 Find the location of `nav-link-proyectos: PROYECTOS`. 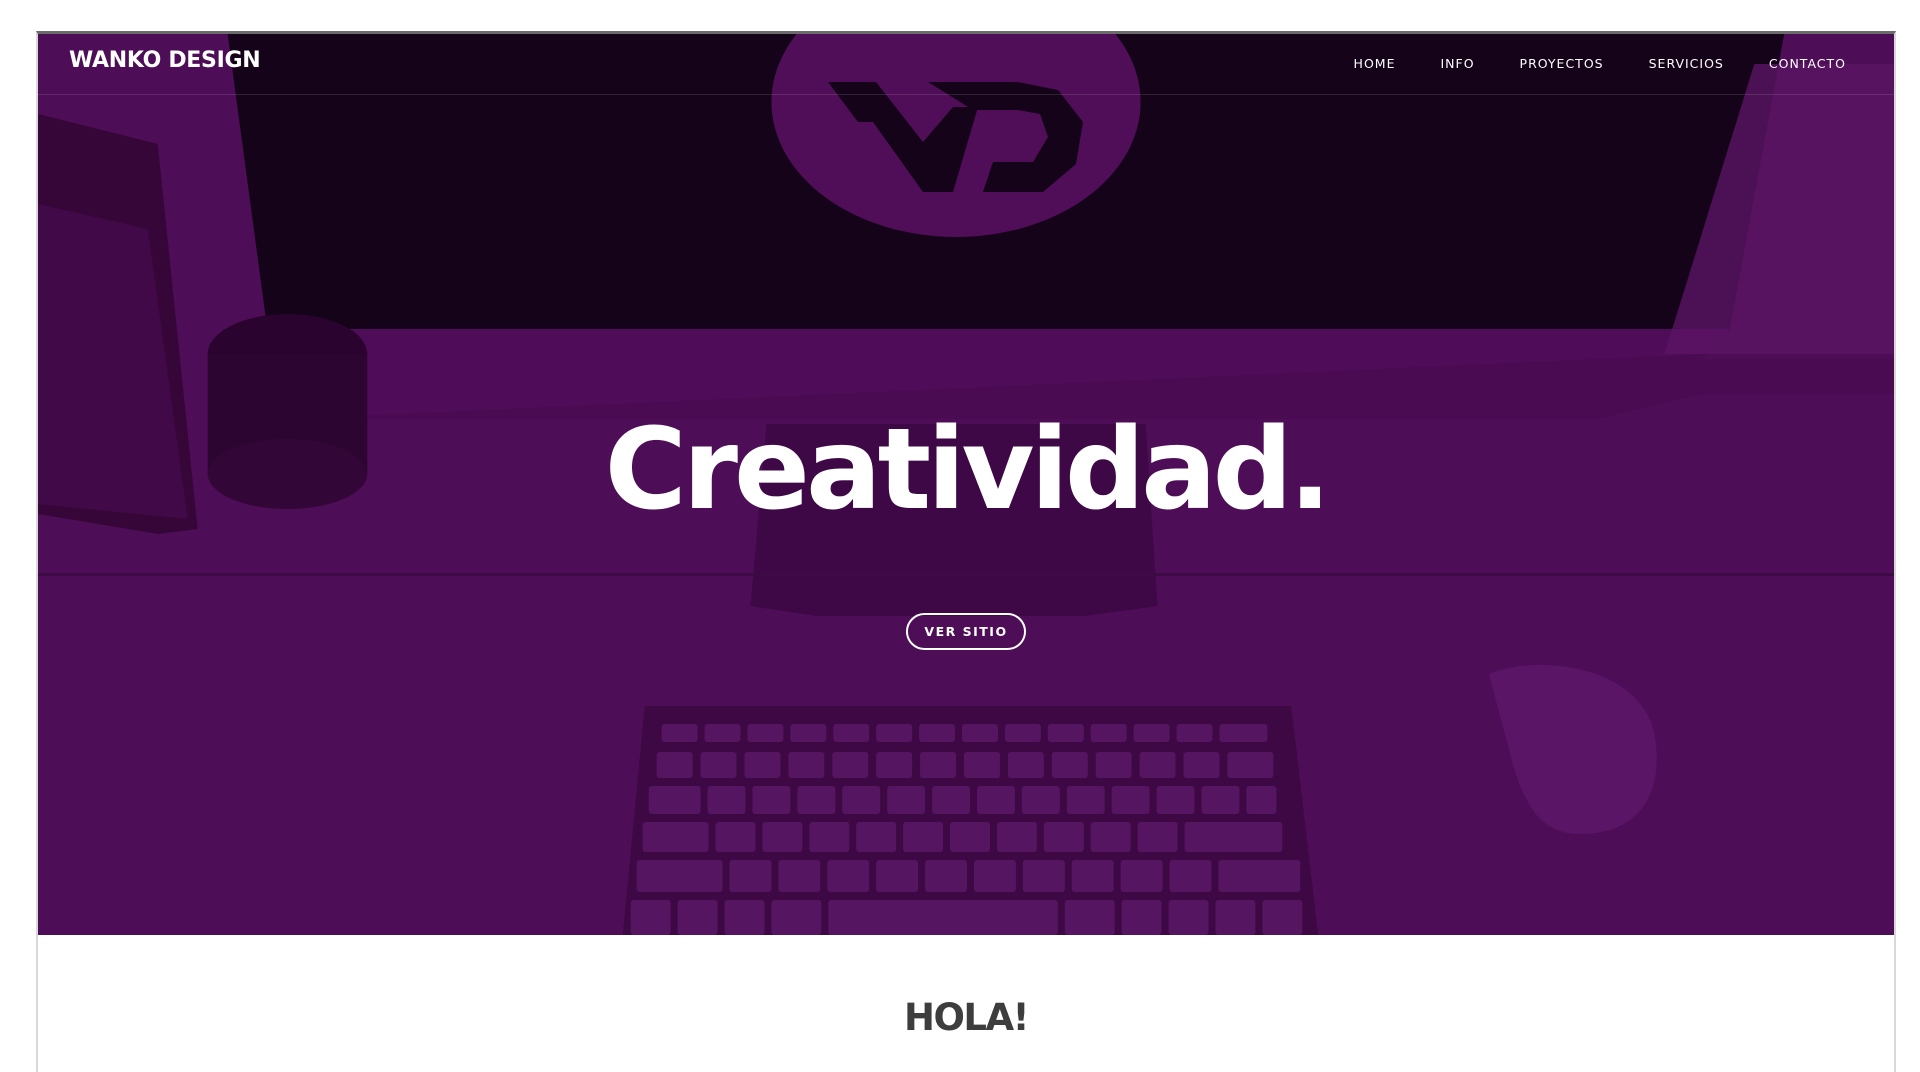

nav-link-proyectos: PROYECTOS is located at coordinates (1562, 63).